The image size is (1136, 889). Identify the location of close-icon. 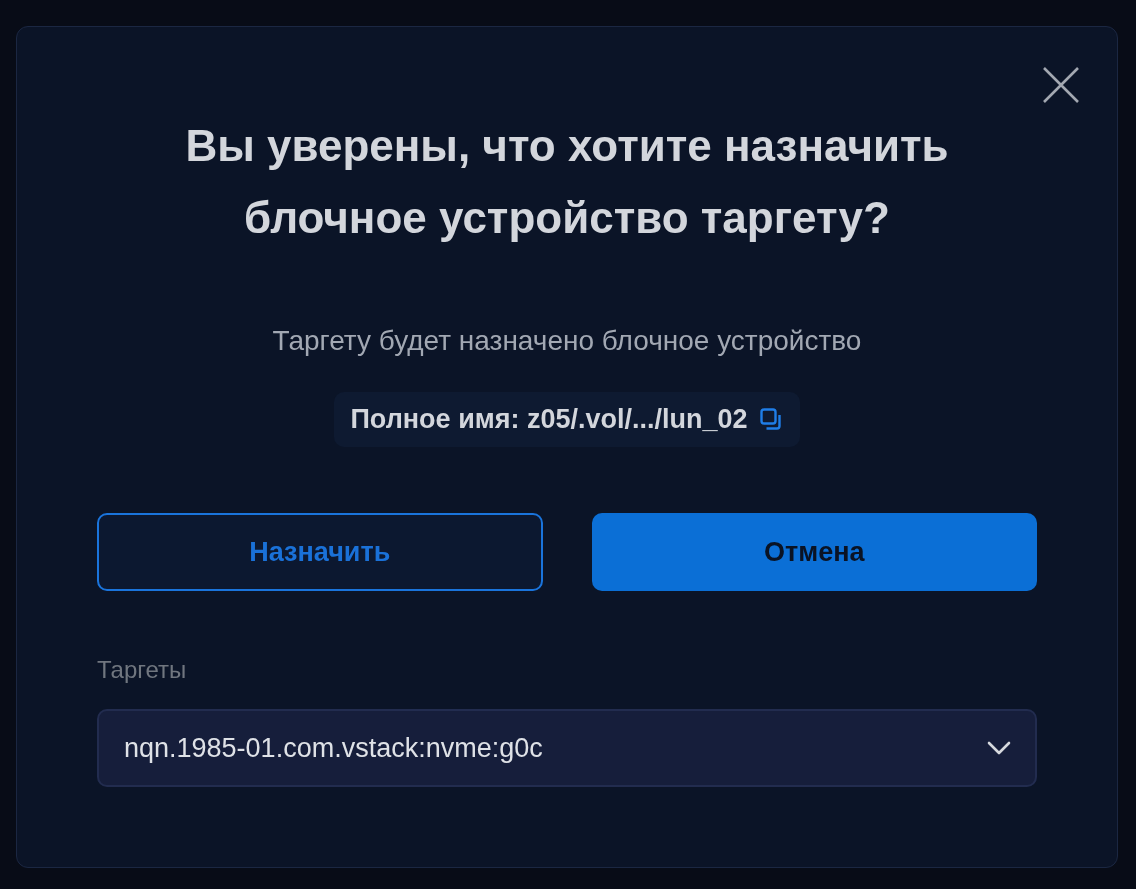
(1061, 85).